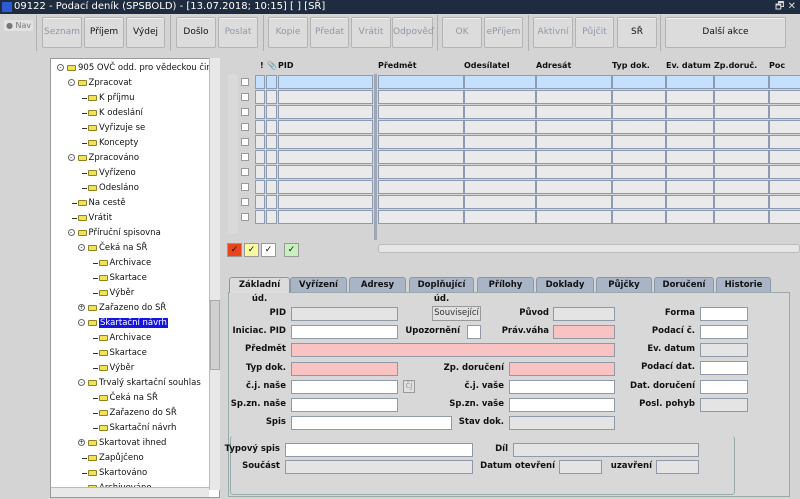 Image resolution: width=800 pixels, height=499 pixels. What do you see at coordinates (589, 248) in the screenshot?
I see `grid-horizontal-scrollbar` at bounding box center [589, 248].